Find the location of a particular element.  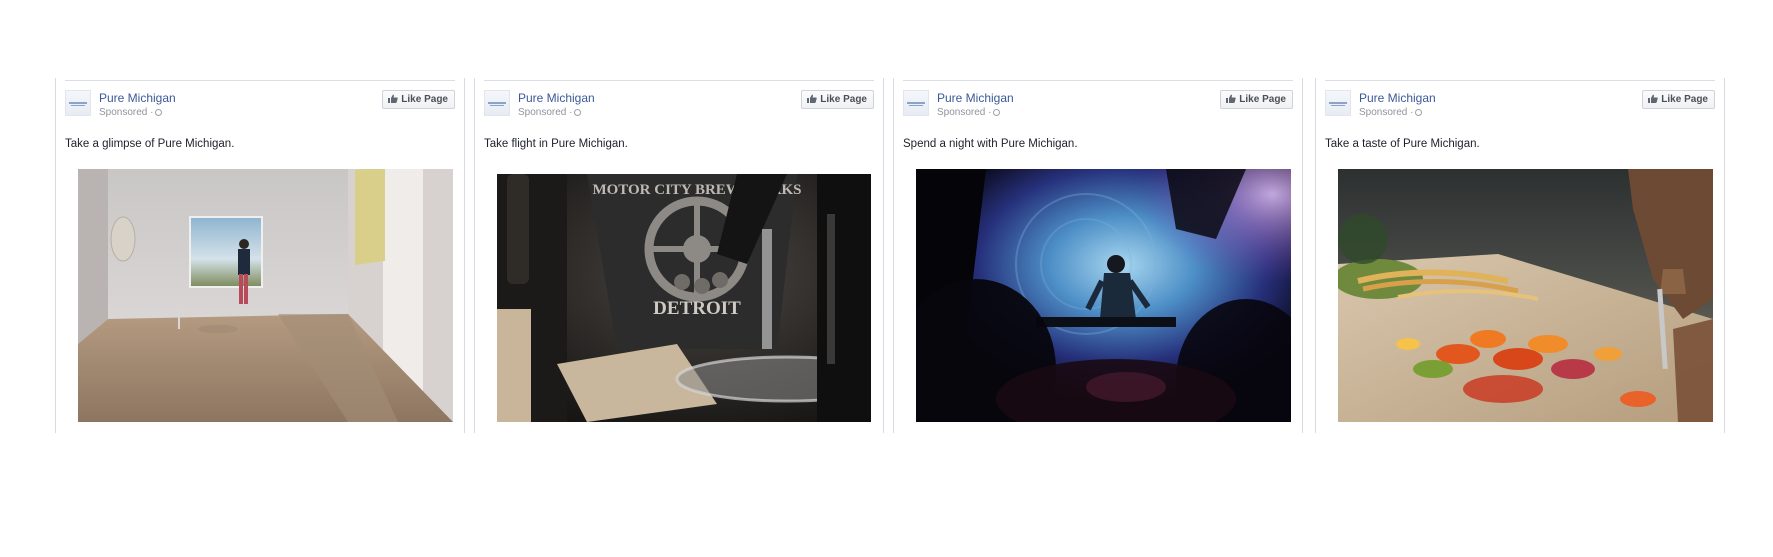

shirt-text-bottom: DETROIT is located at coordinates (697, 308).